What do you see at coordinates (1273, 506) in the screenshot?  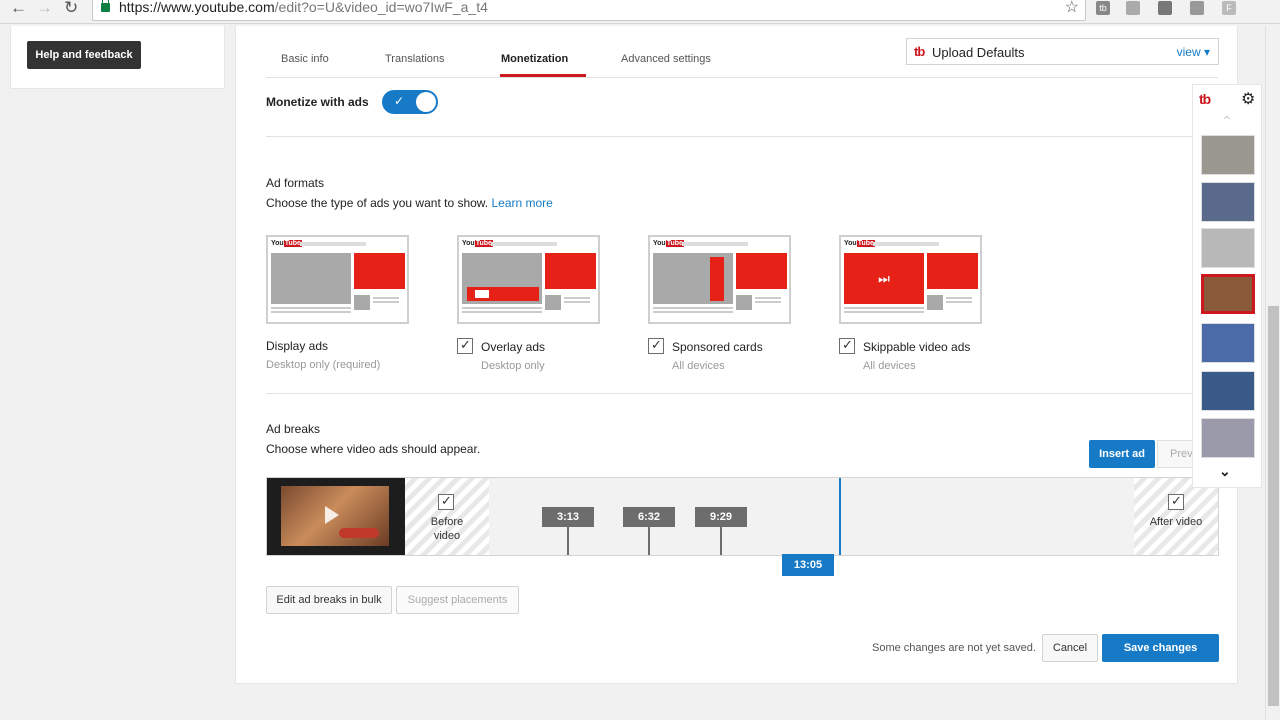 I see `scrollbar-thumb` at bounding box center [1273, 506].